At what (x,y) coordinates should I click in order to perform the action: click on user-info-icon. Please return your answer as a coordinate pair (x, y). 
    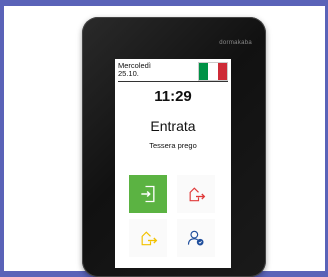
    Looking at the image, I should click on (195, 238).